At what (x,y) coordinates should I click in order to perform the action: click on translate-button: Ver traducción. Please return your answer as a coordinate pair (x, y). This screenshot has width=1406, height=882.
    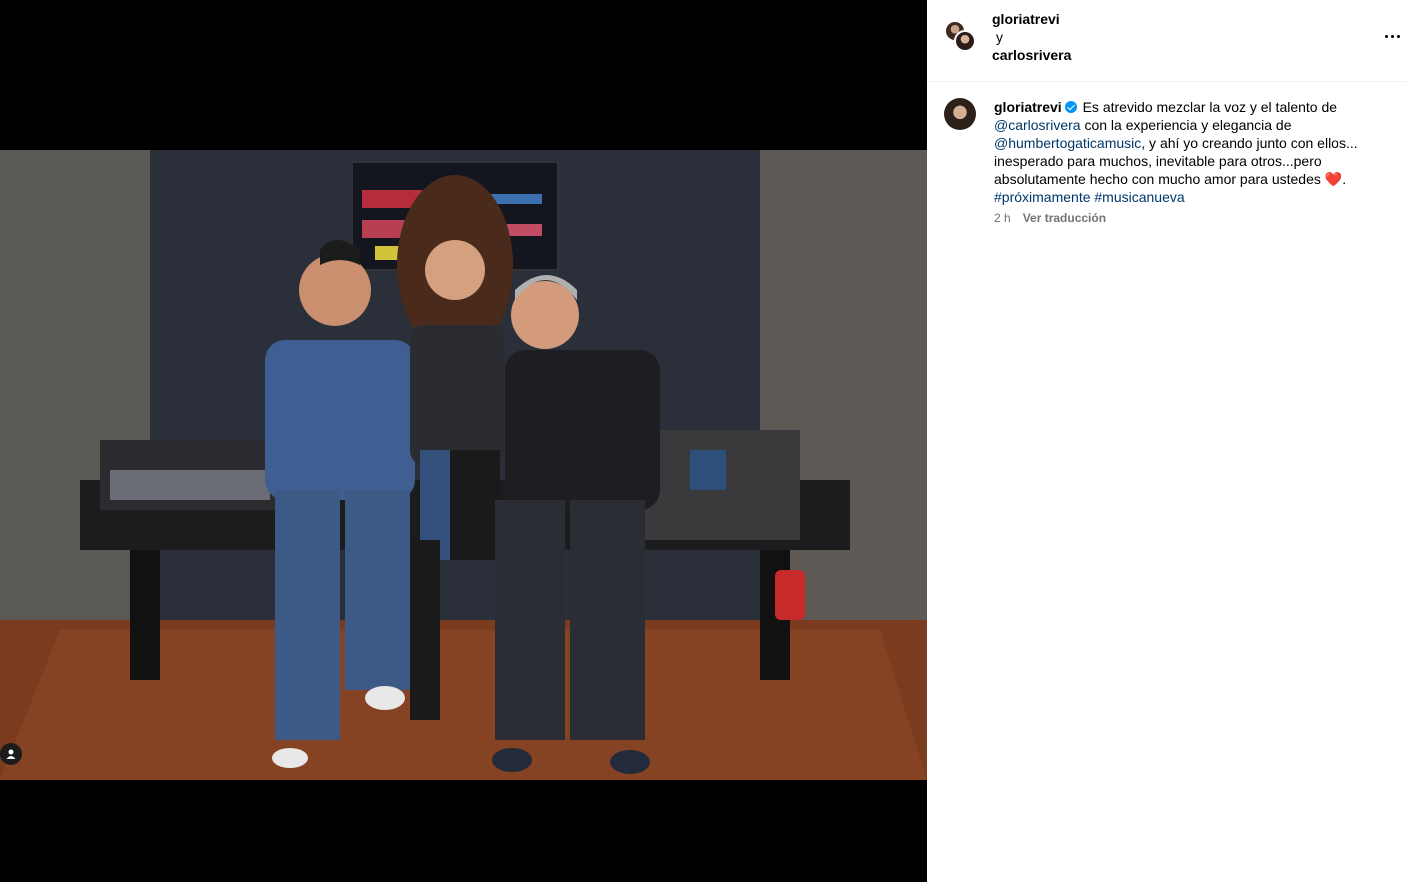
    Looking at the image, I should click on (1064, 218).